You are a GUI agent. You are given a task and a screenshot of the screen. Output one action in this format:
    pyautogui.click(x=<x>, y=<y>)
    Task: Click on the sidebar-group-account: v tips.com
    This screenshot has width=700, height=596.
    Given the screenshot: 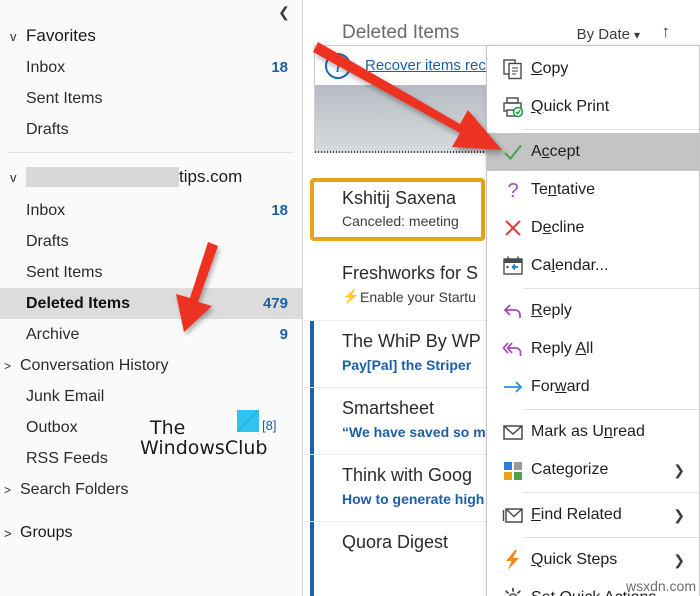 What is the action you would take?
    pyautogui.click(x=151, y=177)
    